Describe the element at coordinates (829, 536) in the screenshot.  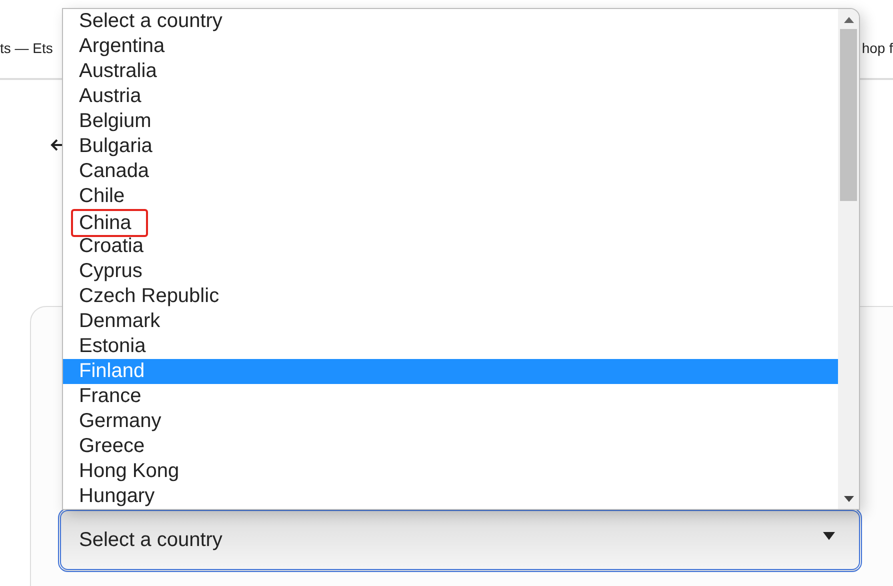
I see `caret-icon` at that location.